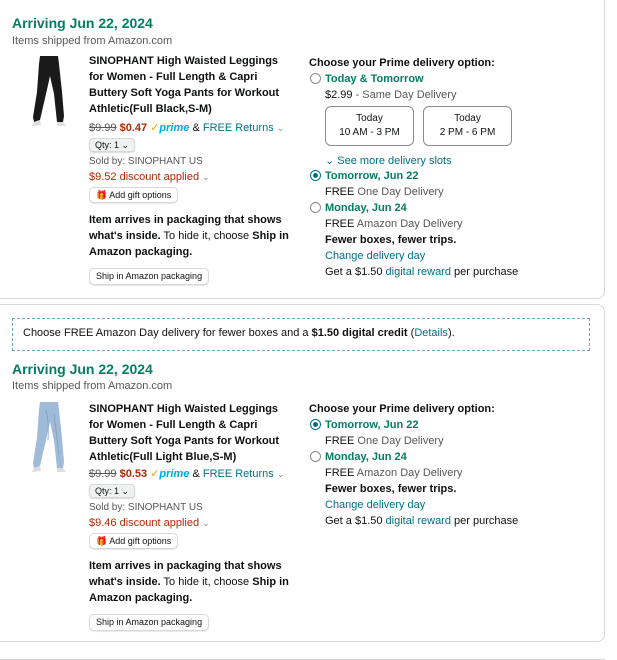 Image resolution: width=617 pixels, height=660 pixels. I want to click on option-monday-title-2: Monday, Jun 24, so click(366, 457).